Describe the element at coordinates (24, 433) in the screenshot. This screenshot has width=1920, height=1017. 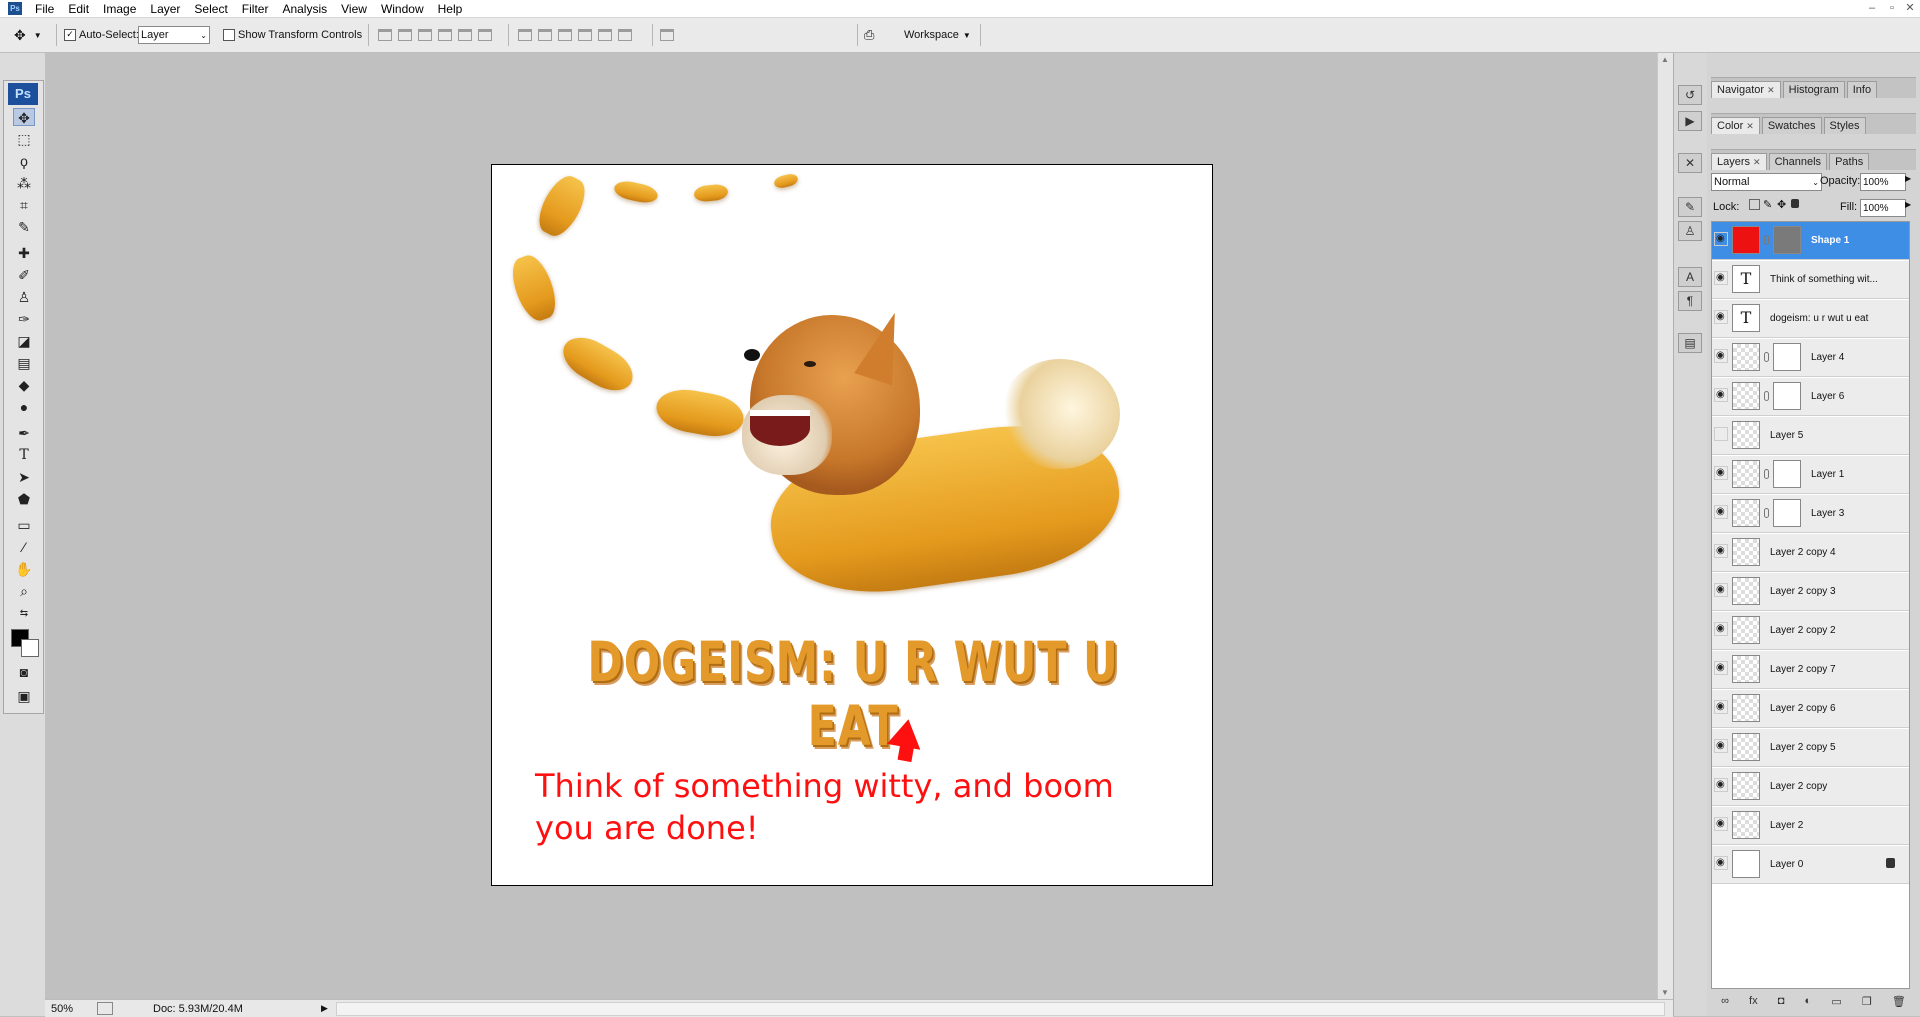
I see `pen-tool-icon: ✒` at that location.